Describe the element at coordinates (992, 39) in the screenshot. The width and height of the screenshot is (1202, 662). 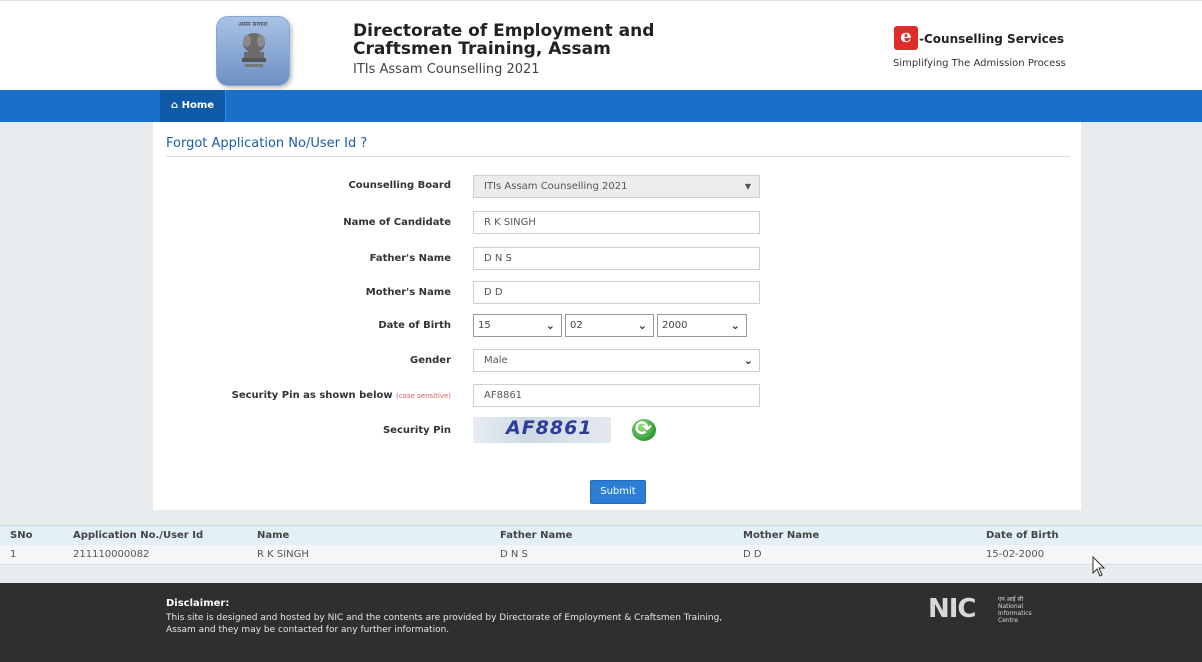
I see `e-counselling-title: -Counselling Services` at that location.